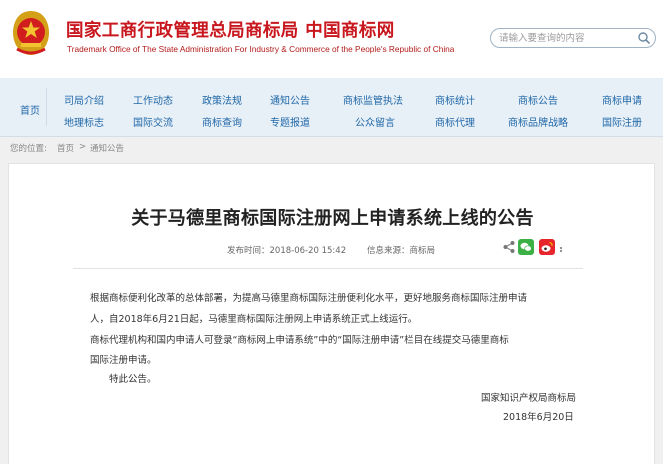  I want to click on nav-item-special-reports: 专题报道, so click(290, 121).